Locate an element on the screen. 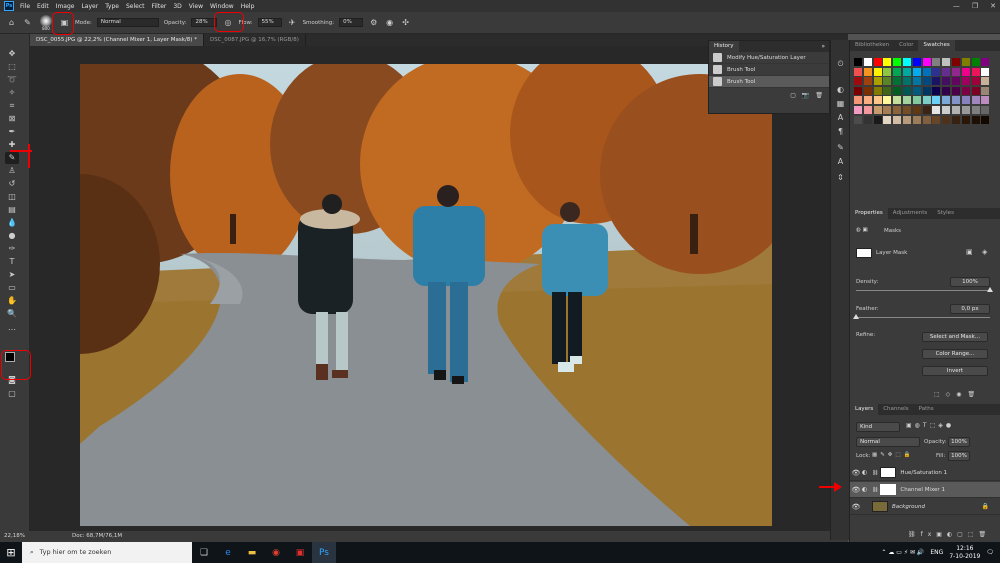  tab-channels: Channels is located at coordinates (895, 409).